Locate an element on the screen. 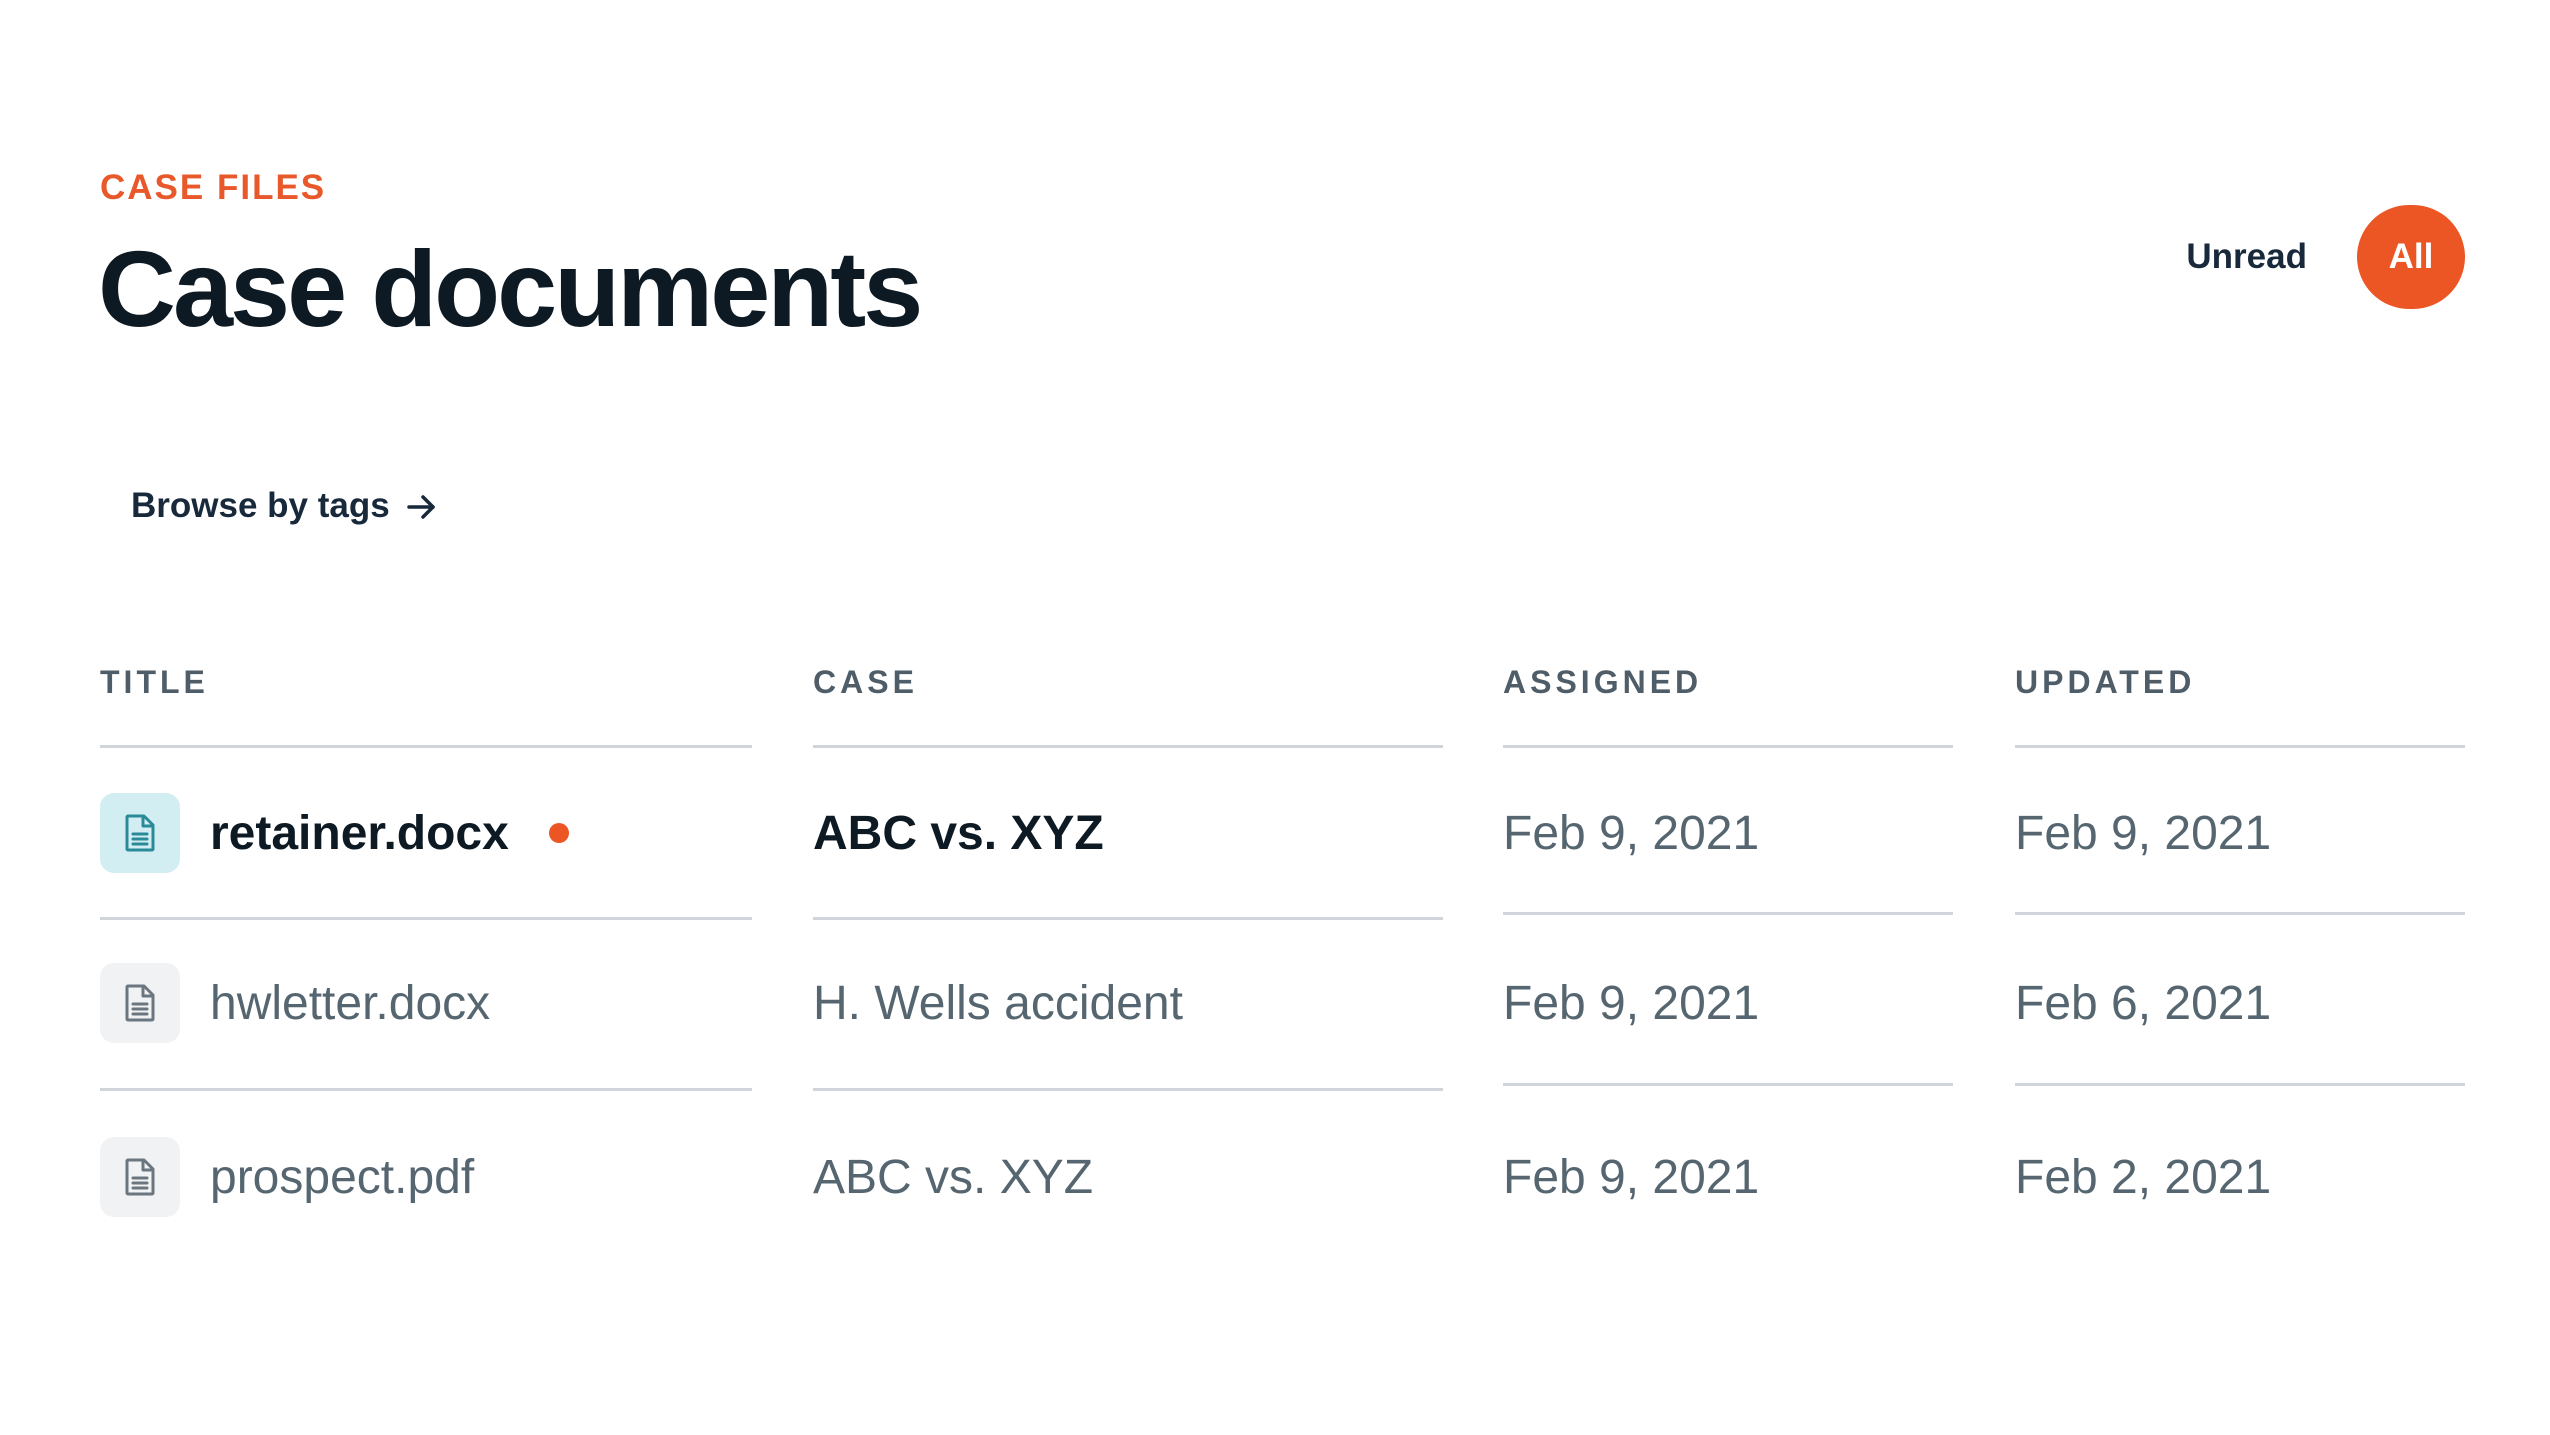 Image resolution: width=2550 pixels, height=1435 pixels. title-cell: hwletter.docx is located at coordinates (295, 1003).